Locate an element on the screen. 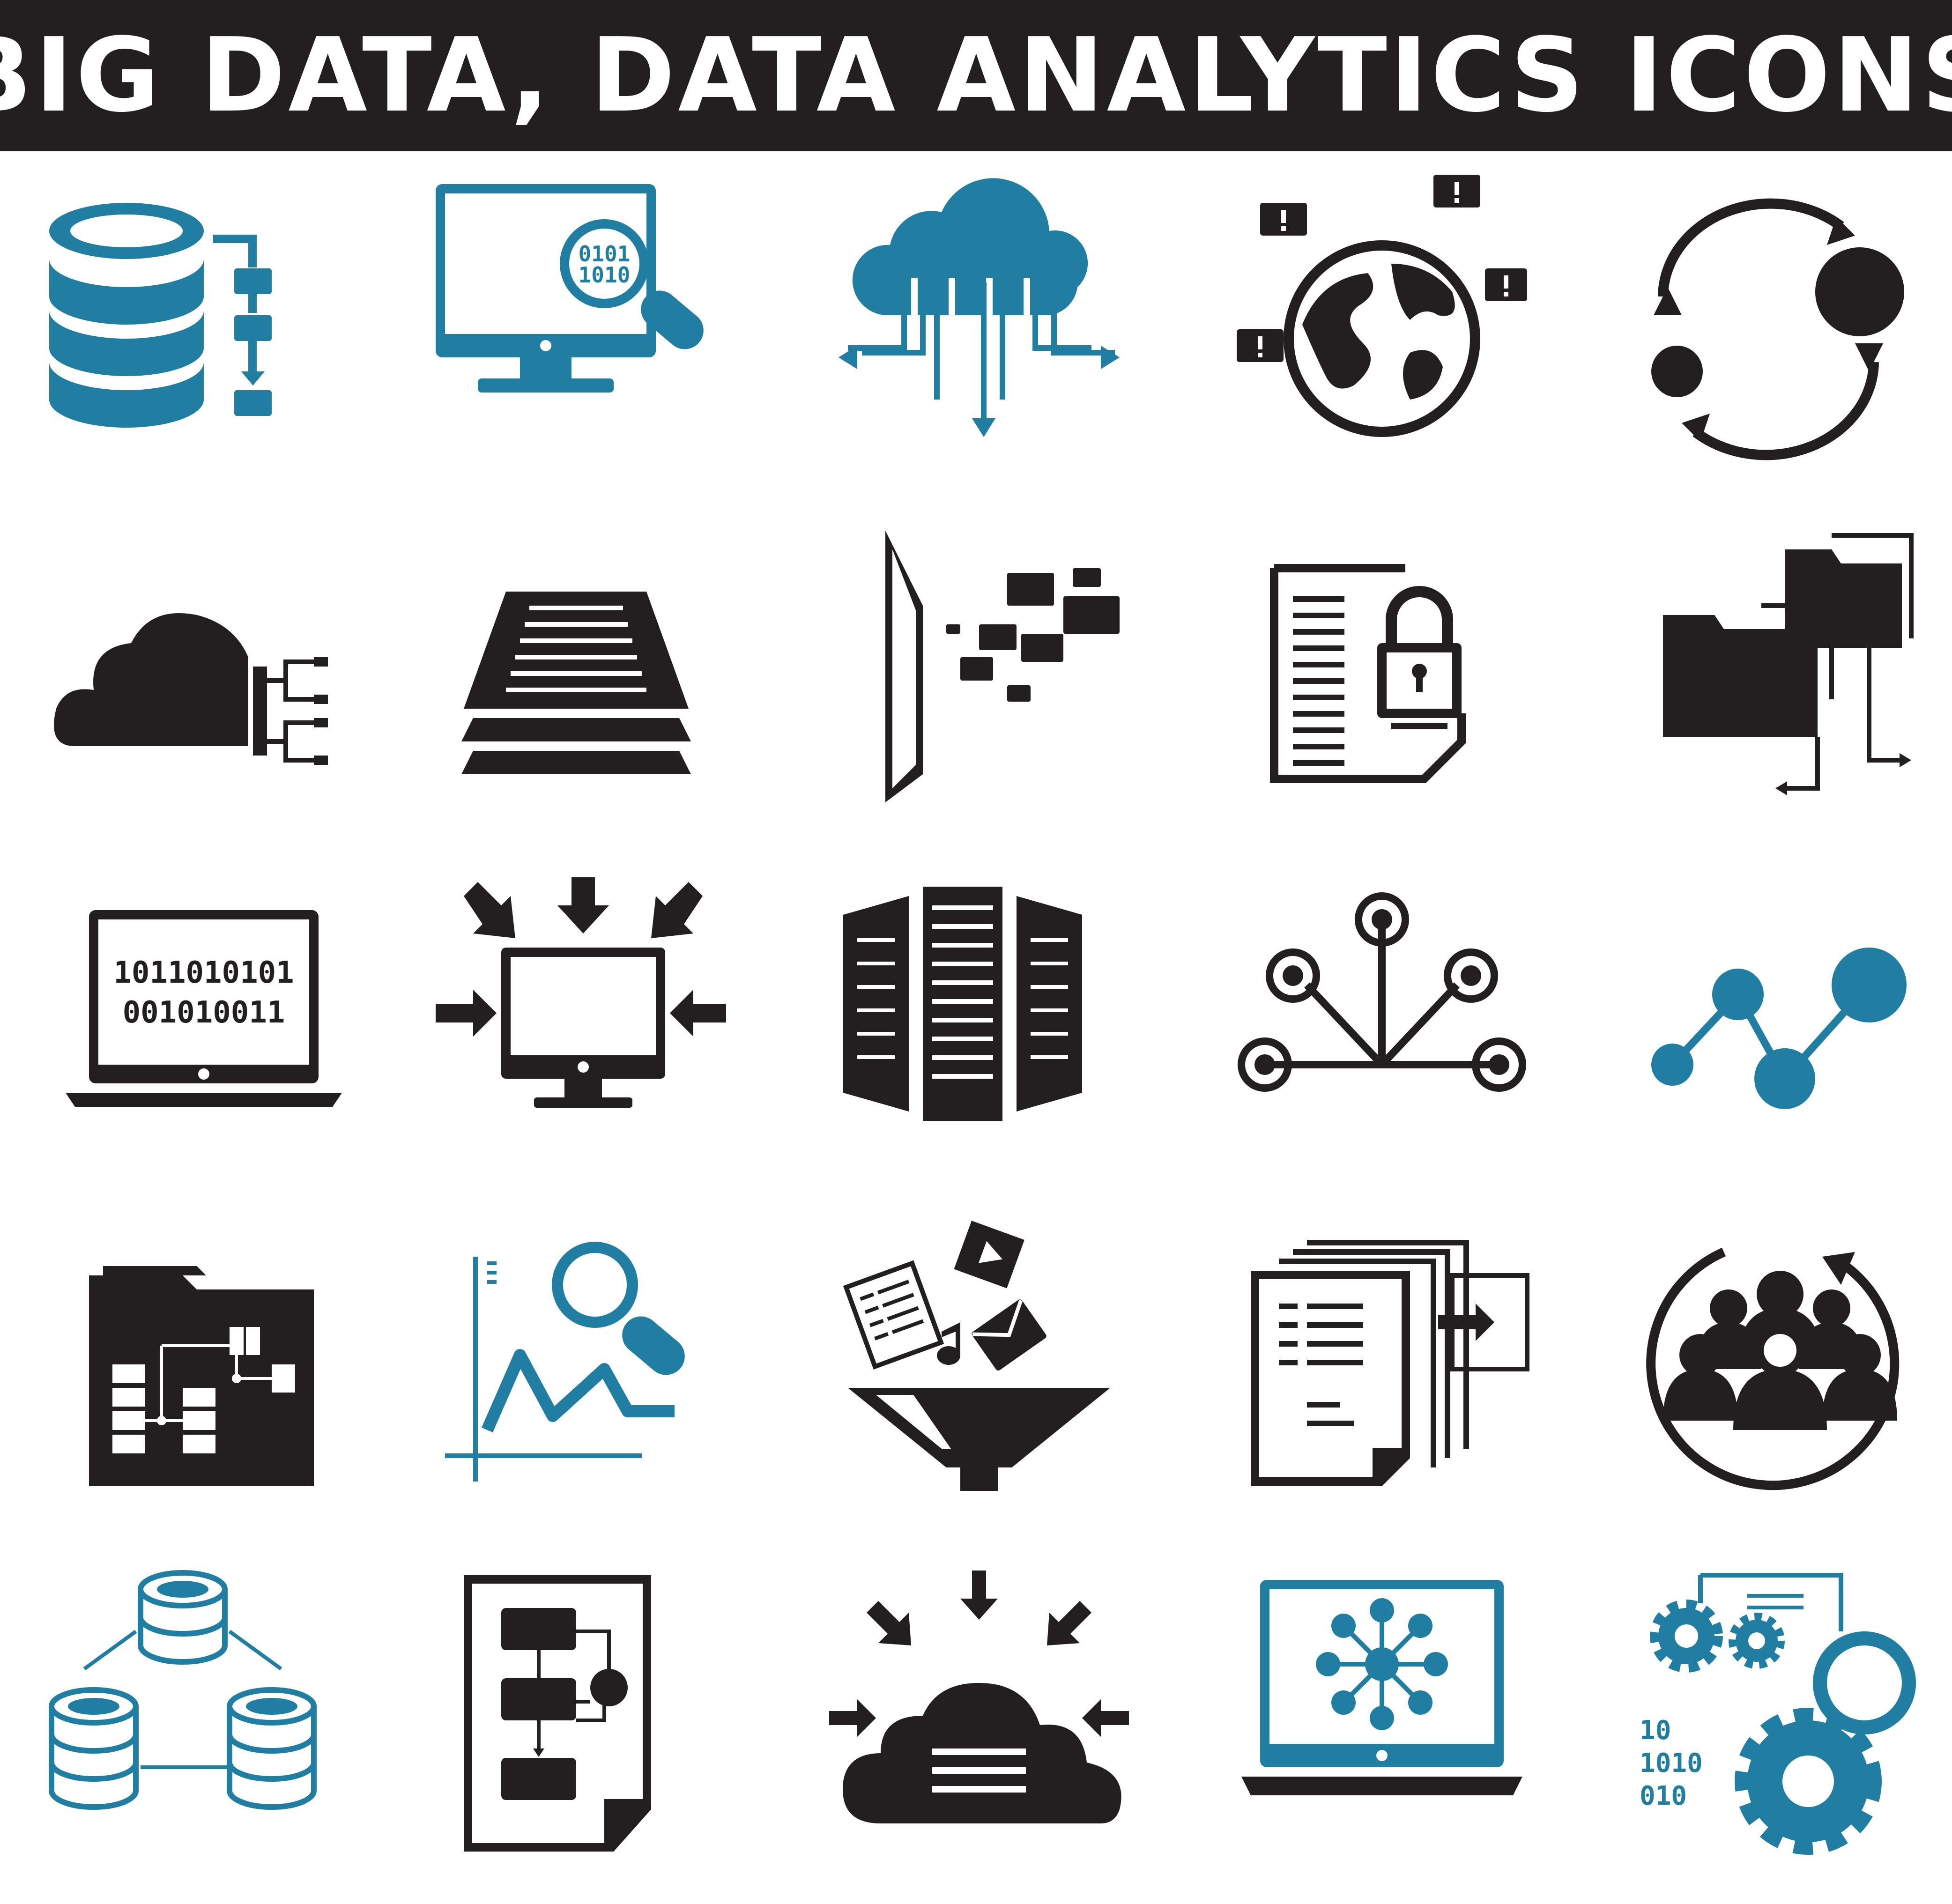  database-flowchart-icon is located at coordinates (196, 324).